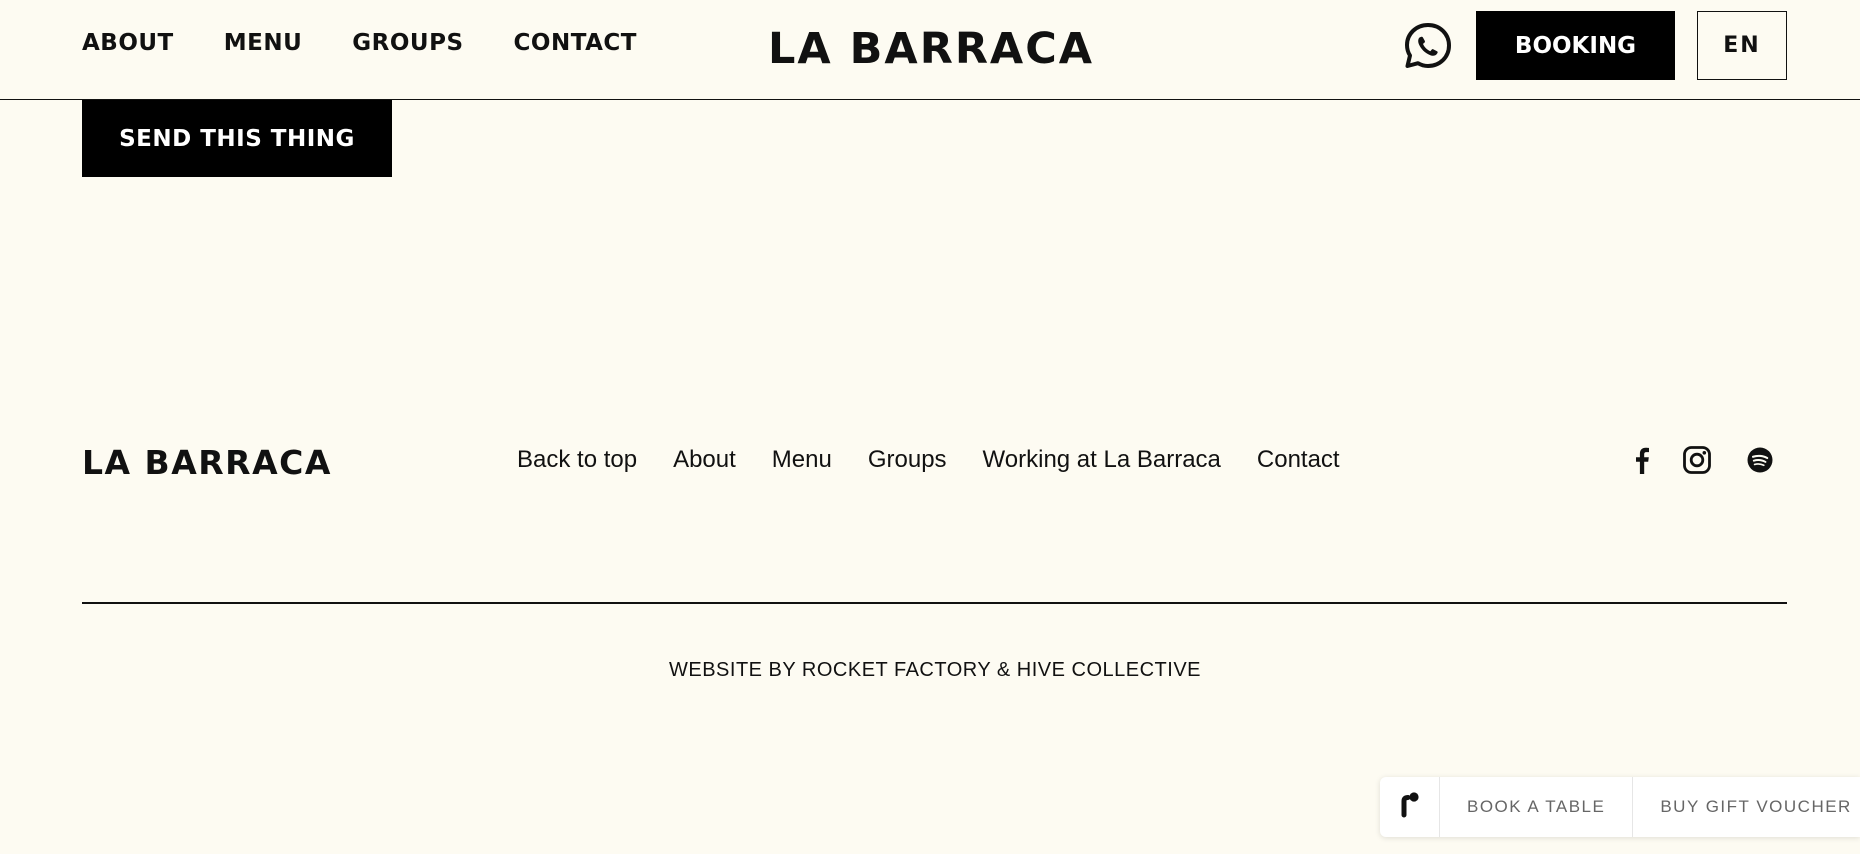 This screenshot has width=1860, height=854. Describe the element at coordinates (263, 43) in the screenshot. I see `nav-menu: MENU` at that location.